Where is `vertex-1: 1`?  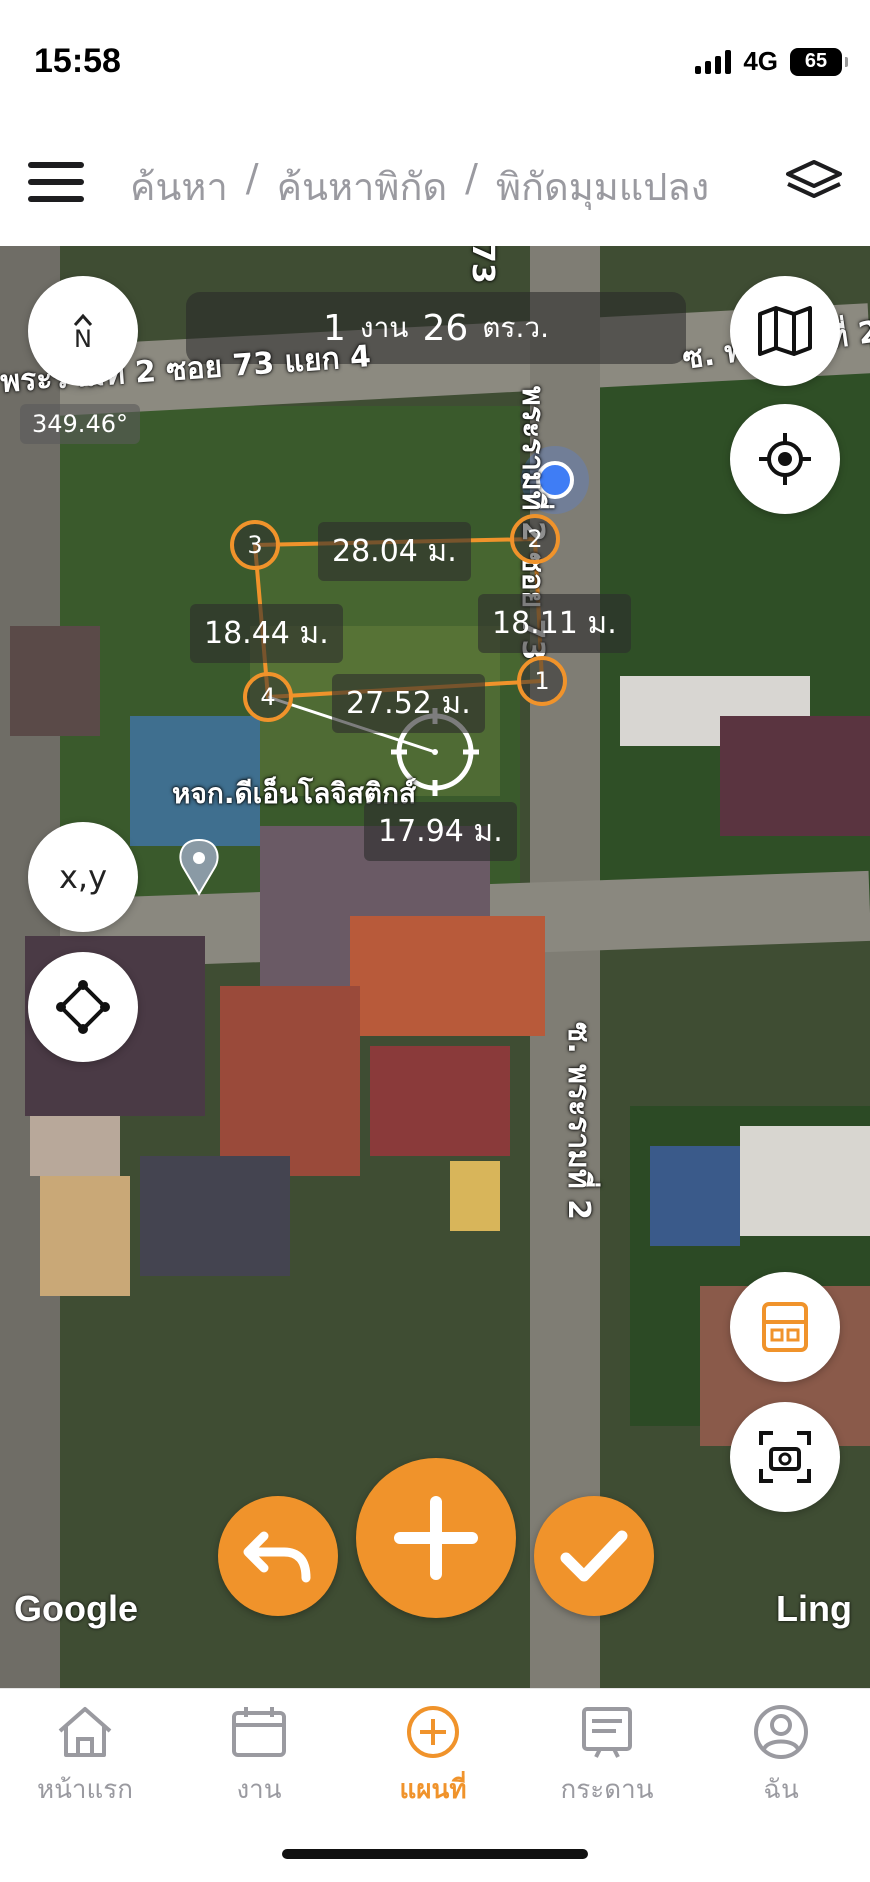
vertex-1: 1 is located at coordinates (542, 681).